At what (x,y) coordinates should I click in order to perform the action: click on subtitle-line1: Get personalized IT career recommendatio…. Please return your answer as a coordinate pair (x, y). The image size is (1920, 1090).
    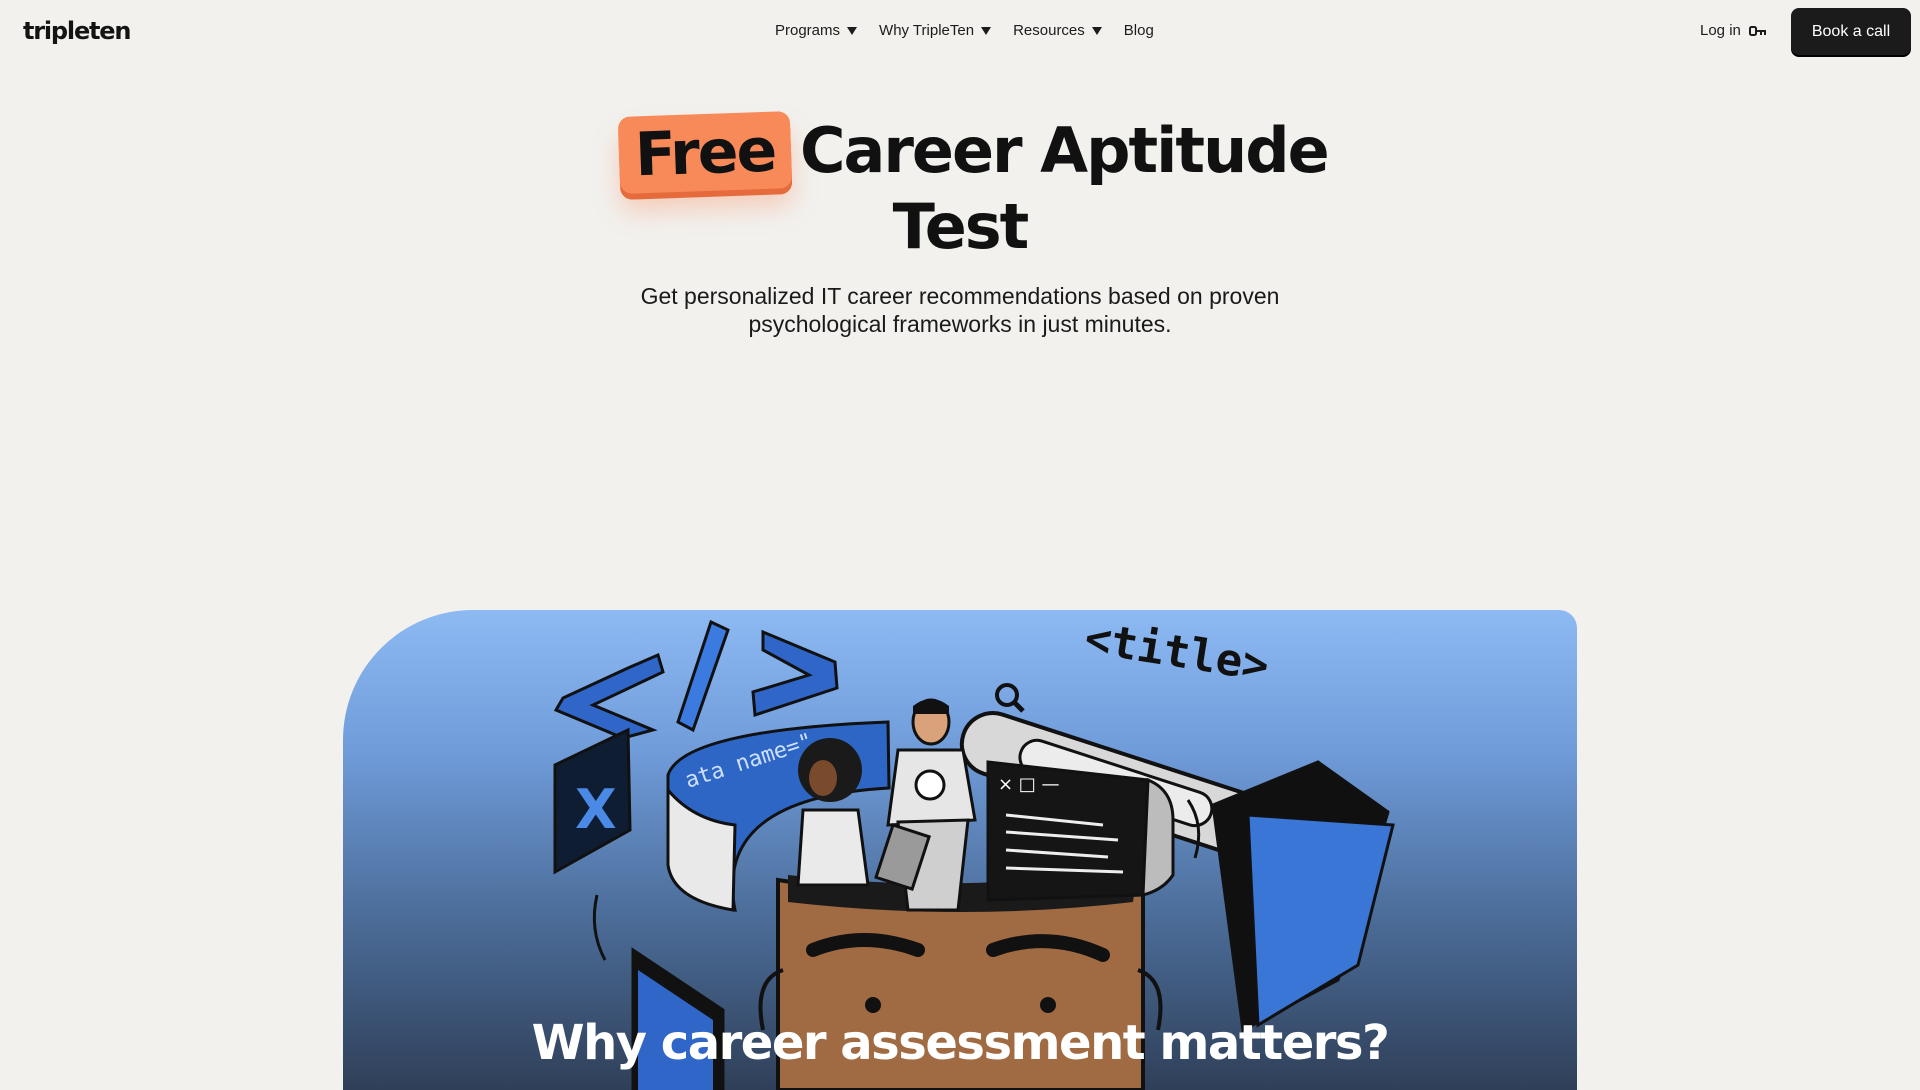
    Looking at the image, I should click on (960, 296).